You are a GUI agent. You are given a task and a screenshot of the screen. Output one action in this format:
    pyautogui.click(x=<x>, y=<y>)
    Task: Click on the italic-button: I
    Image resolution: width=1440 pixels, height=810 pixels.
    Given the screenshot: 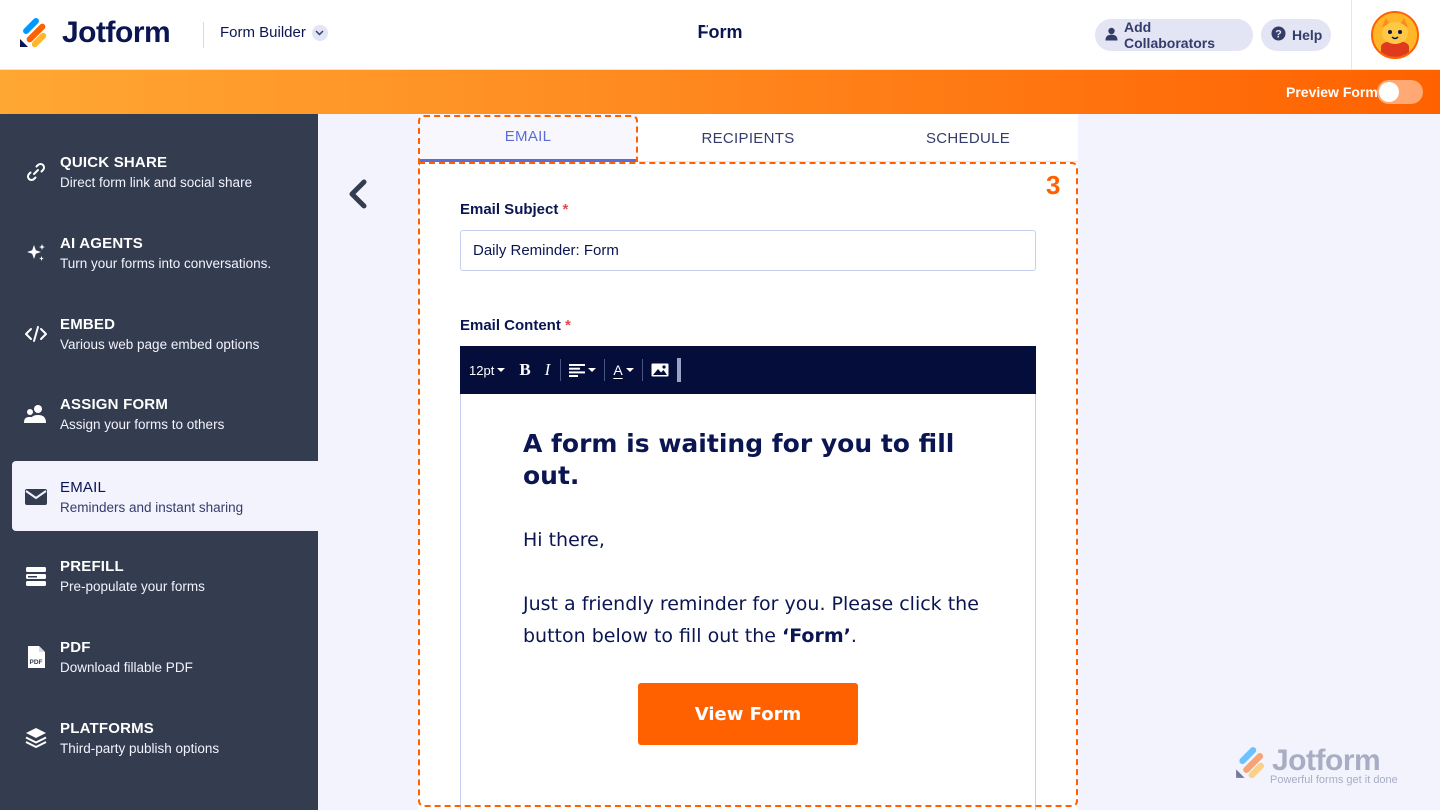 What is the action you would take?
    pyautogui.click(x=548, y=370)
    